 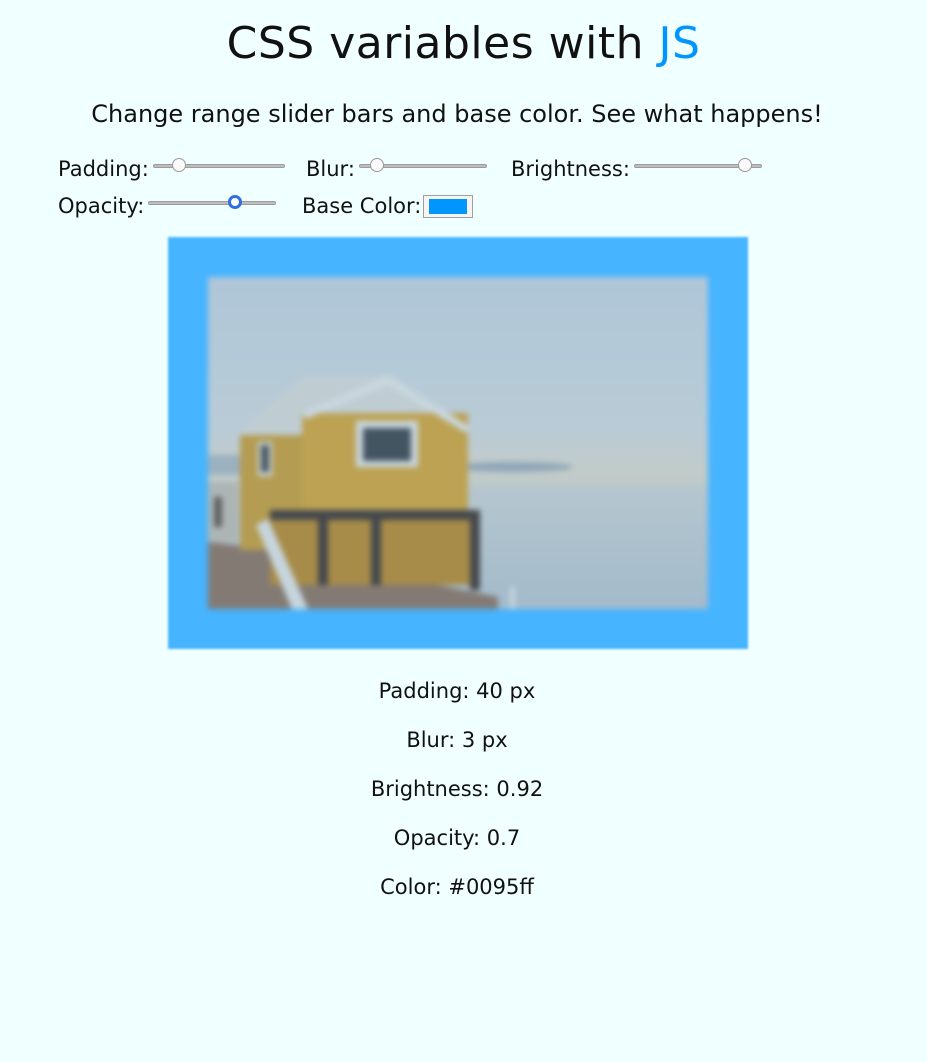 What do you see at coordinates (179, 165) in the screenshot?
I see `padding-slider-thumb` at bounding box center [179, 165].